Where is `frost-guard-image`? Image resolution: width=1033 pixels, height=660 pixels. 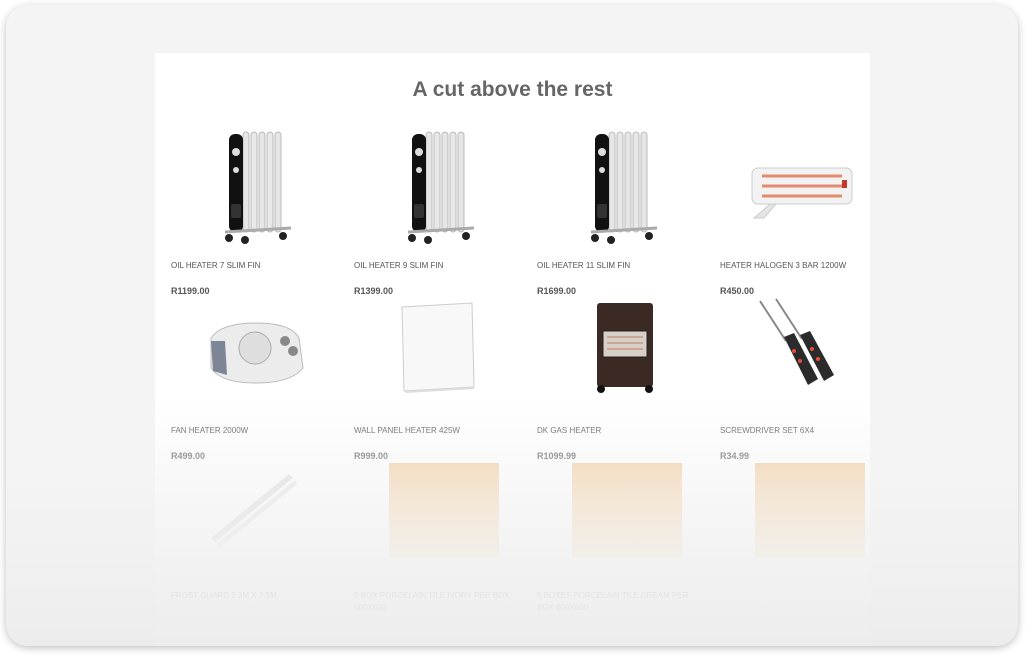
frost-guard-image is located at coordinates (254, 511).